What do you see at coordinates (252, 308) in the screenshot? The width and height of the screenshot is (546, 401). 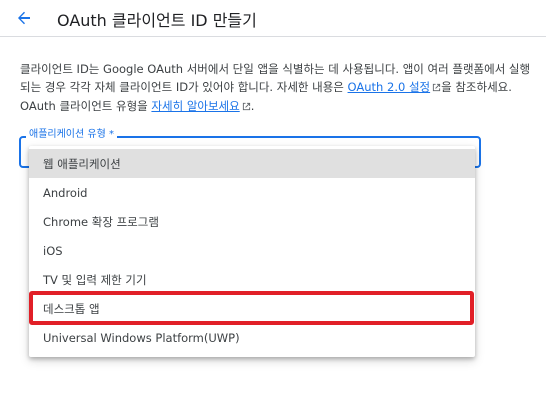 I see `option-desktop-app: 데스크톱 앱` at bounding box center [252, 308].